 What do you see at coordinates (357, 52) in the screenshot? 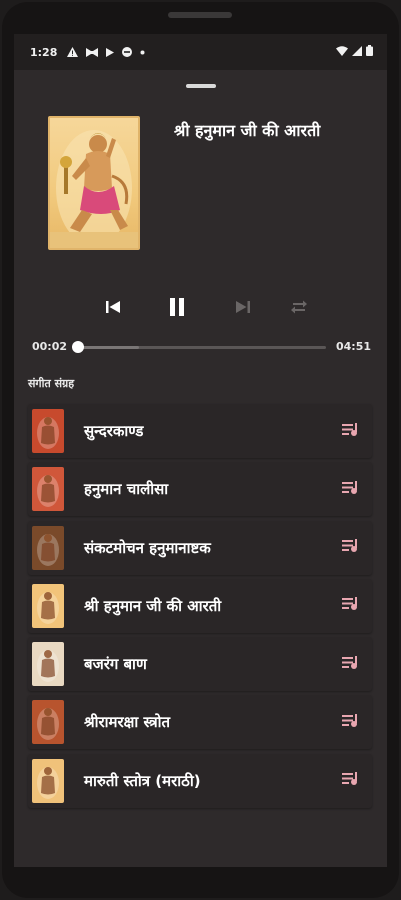
I see `signal-icon` at bounding box center [357, 52].